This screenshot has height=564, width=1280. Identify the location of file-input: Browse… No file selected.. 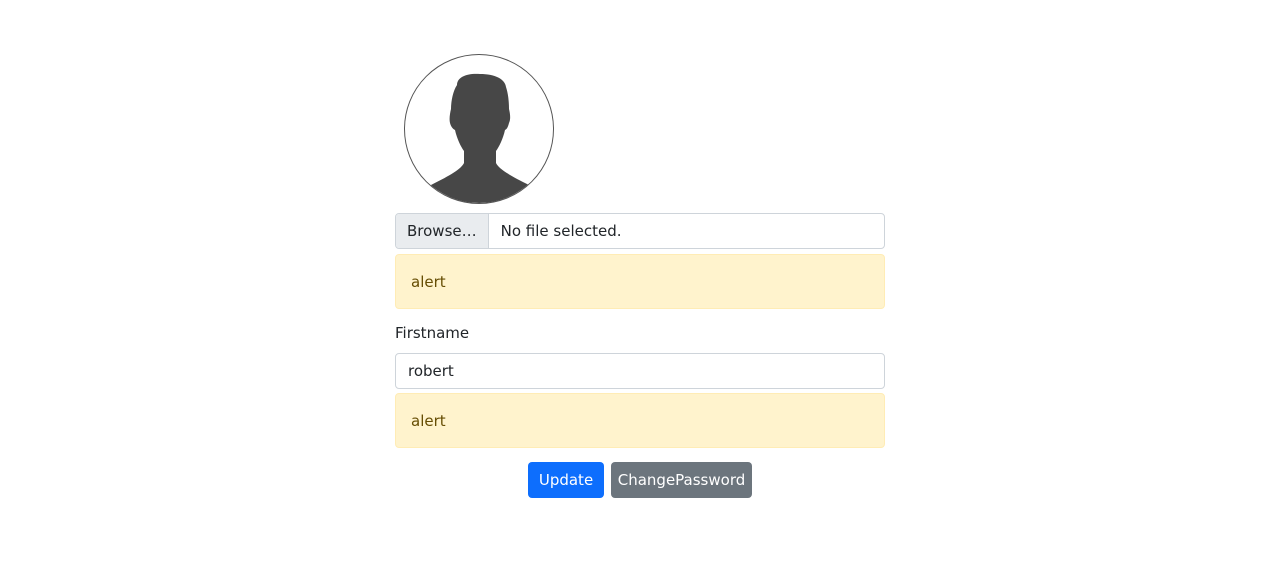
(640, 231).